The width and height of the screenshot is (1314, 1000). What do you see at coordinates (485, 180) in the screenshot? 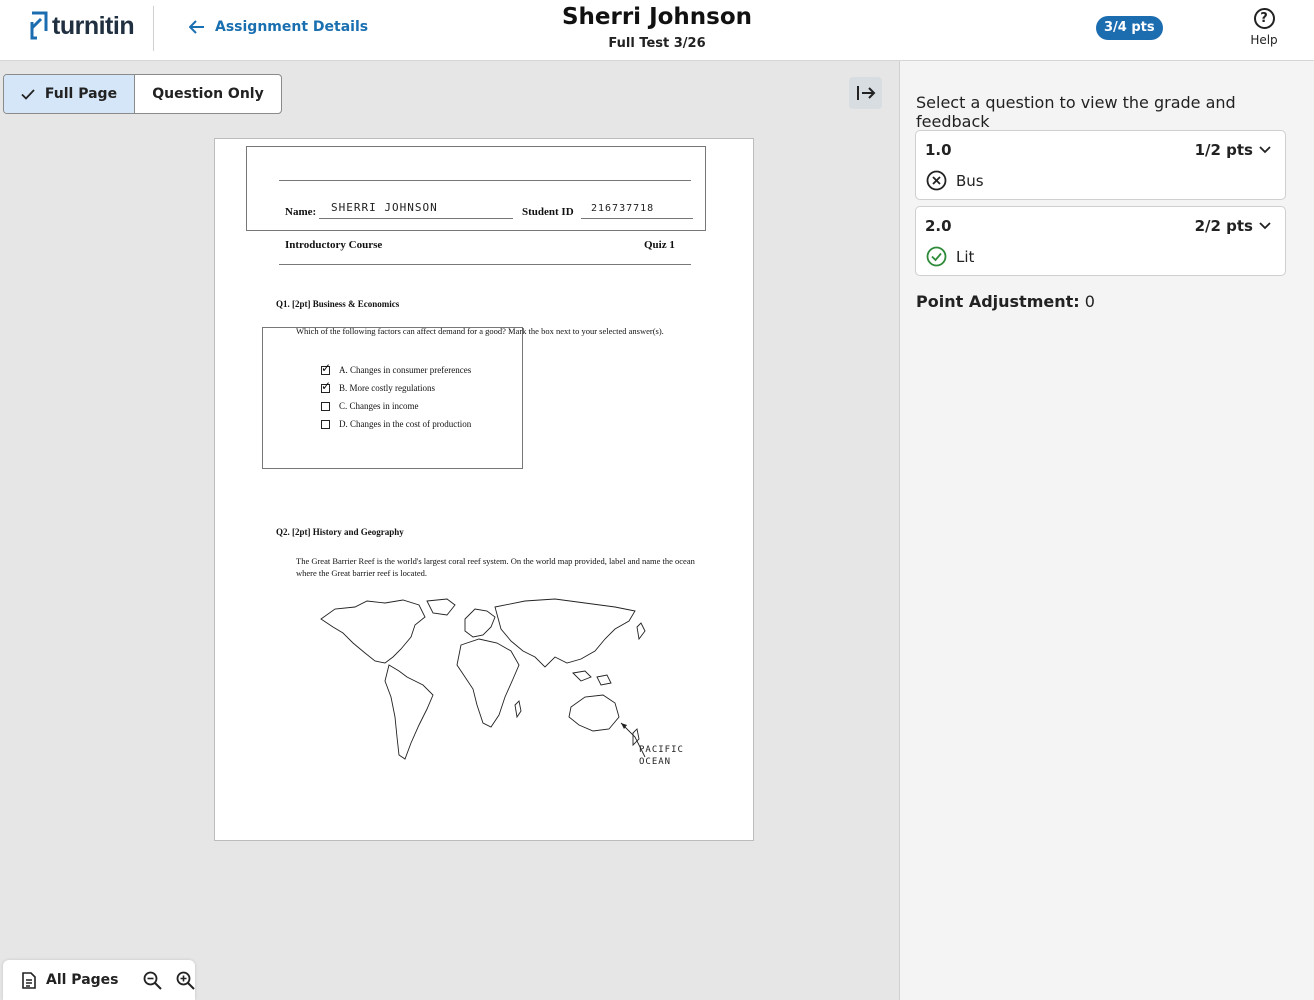
I see `header-rule` at bounding box center [485, 180].